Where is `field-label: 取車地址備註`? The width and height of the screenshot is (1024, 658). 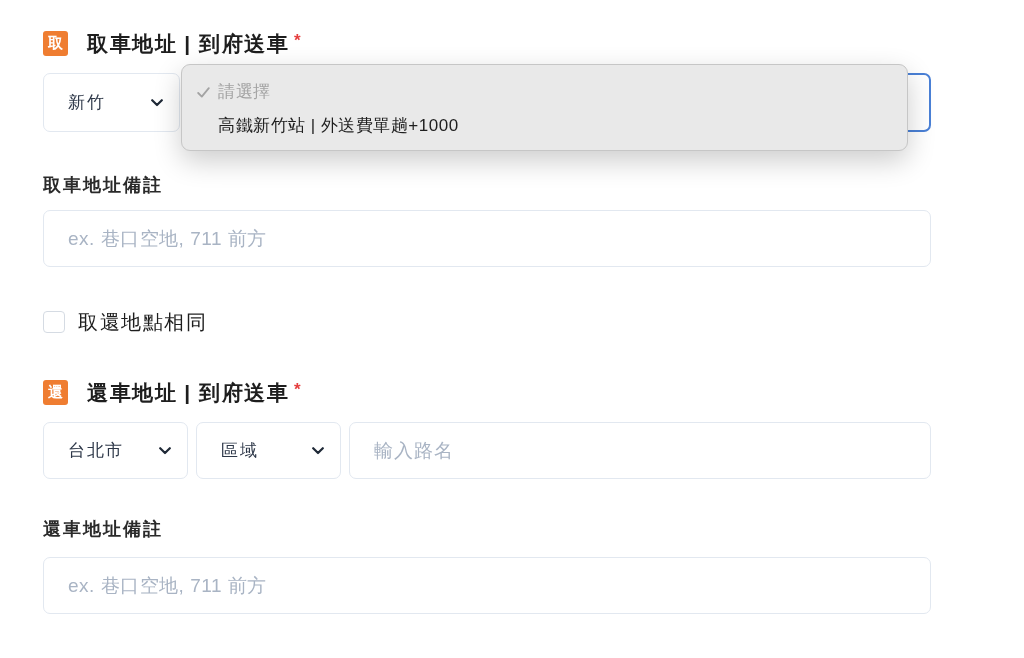
field-label: 取車地址備註 is located at coordinates (103, 185).